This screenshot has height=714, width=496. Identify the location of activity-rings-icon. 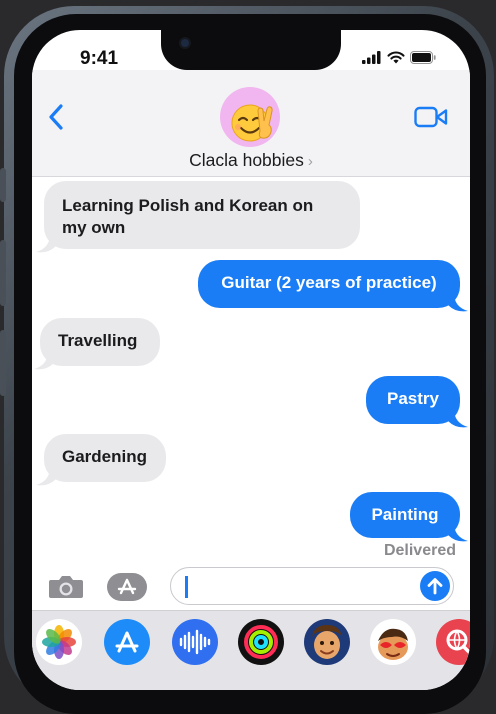
(261, 642).